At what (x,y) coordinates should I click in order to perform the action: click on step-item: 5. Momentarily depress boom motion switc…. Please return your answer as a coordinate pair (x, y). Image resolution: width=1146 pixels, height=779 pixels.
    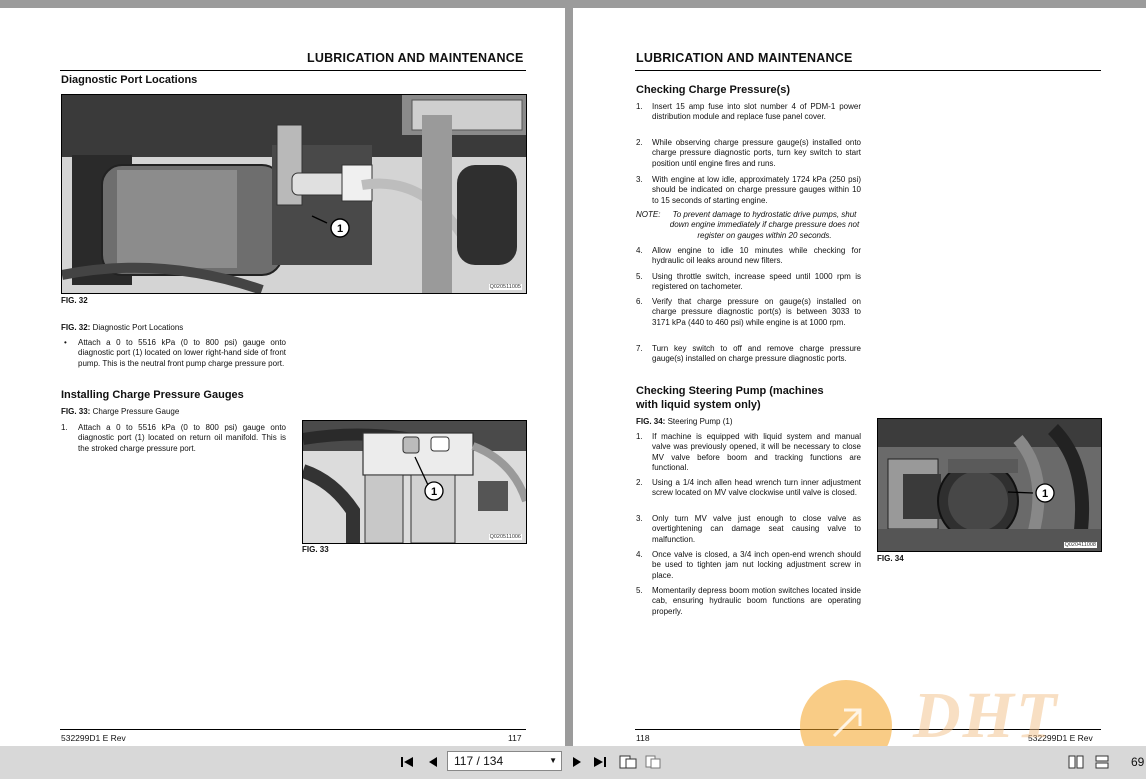
    Looking at the image, I should click on (748, 601).